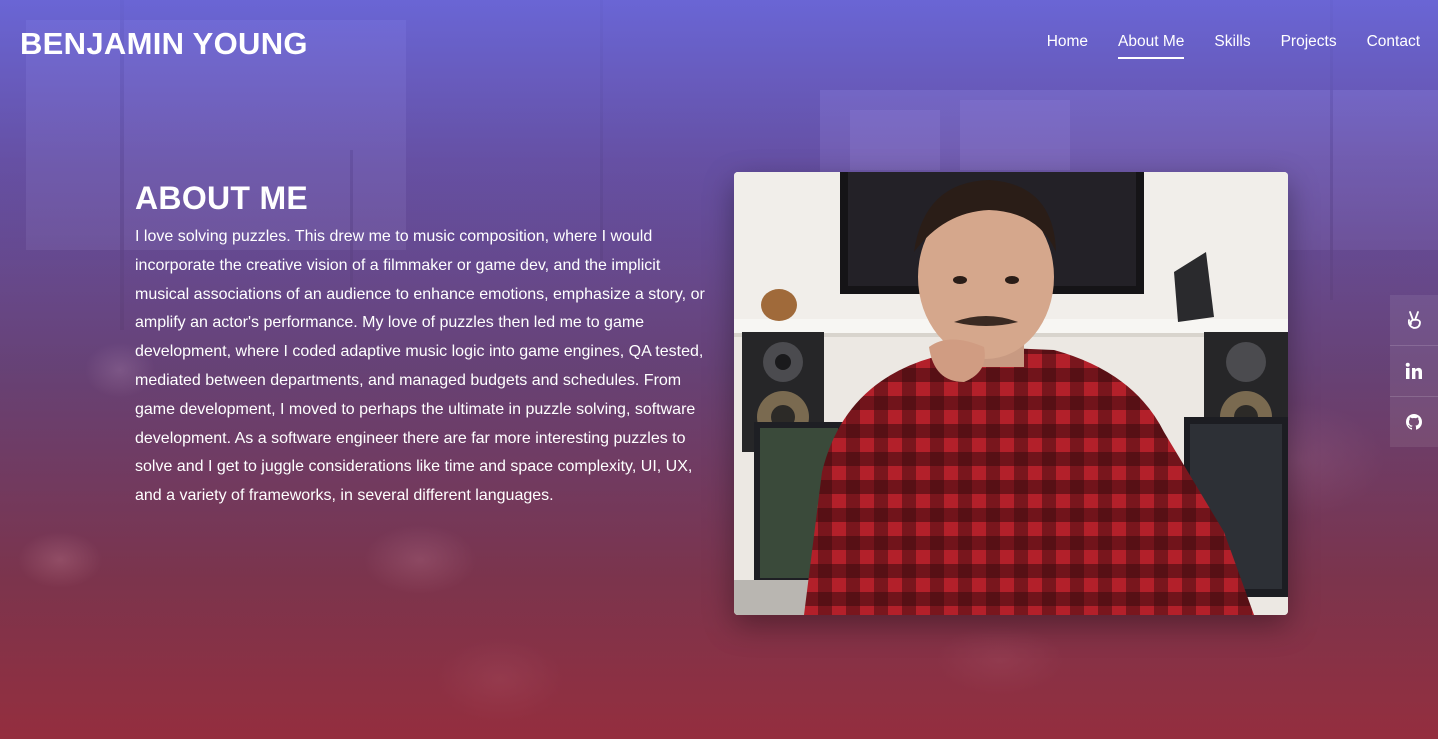 Image resolution: width=1438 pixels, height=739 pixels. What do you see at coordinates (222, 198) in the screenshot?
I see `about-title: ABOUT ME` at bounding box center [222, 198].